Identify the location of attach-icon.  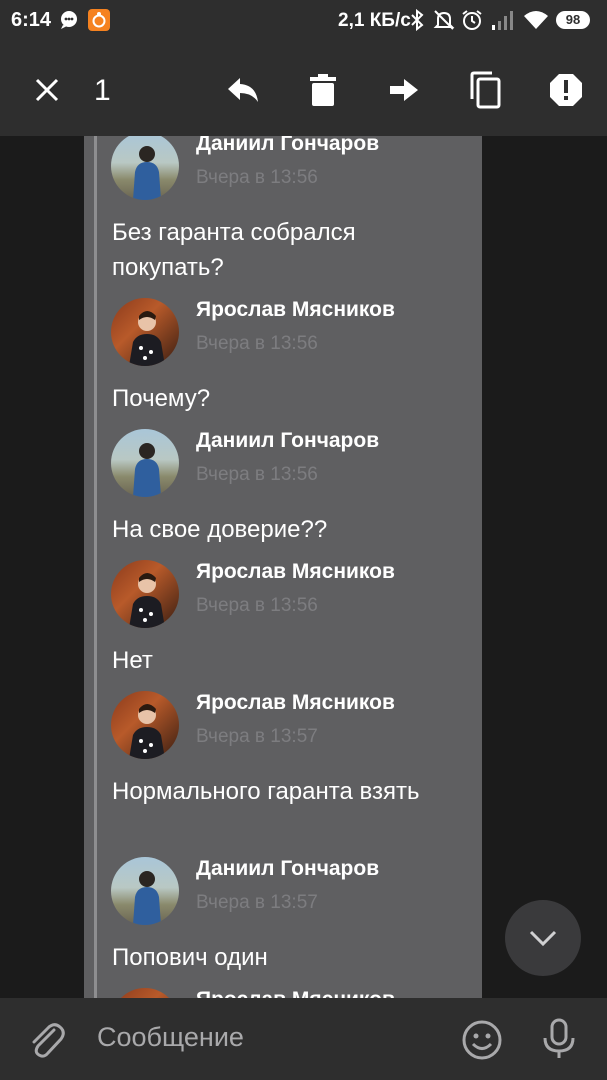
(47, 1042).